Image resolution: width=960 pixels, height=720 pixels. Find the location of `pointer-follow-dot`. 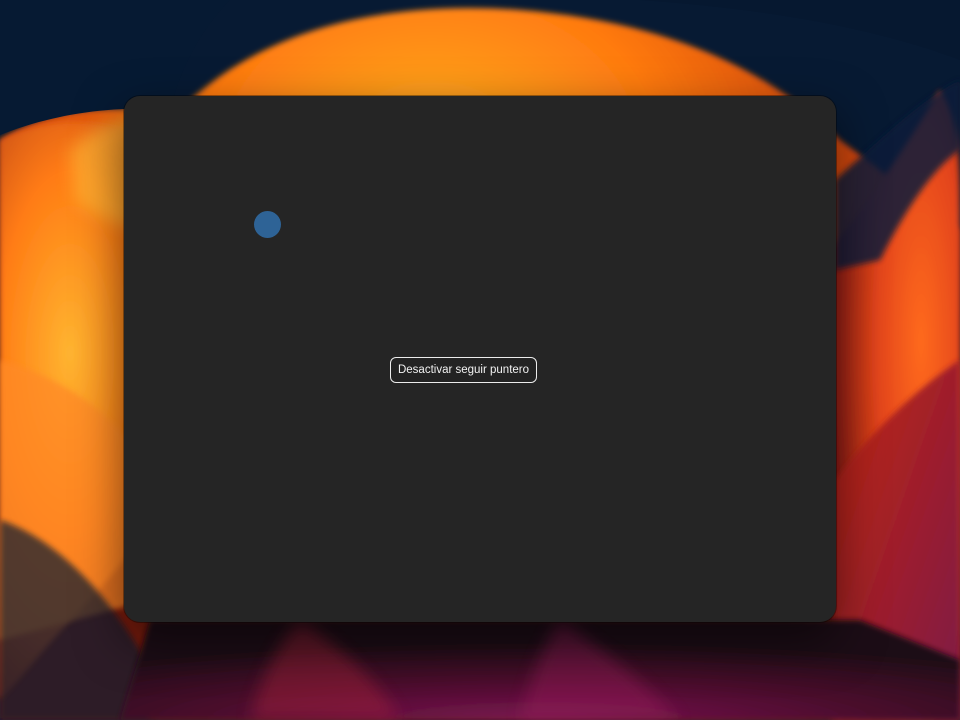

pointer-follow-dot is located at coordinates (267, 224).